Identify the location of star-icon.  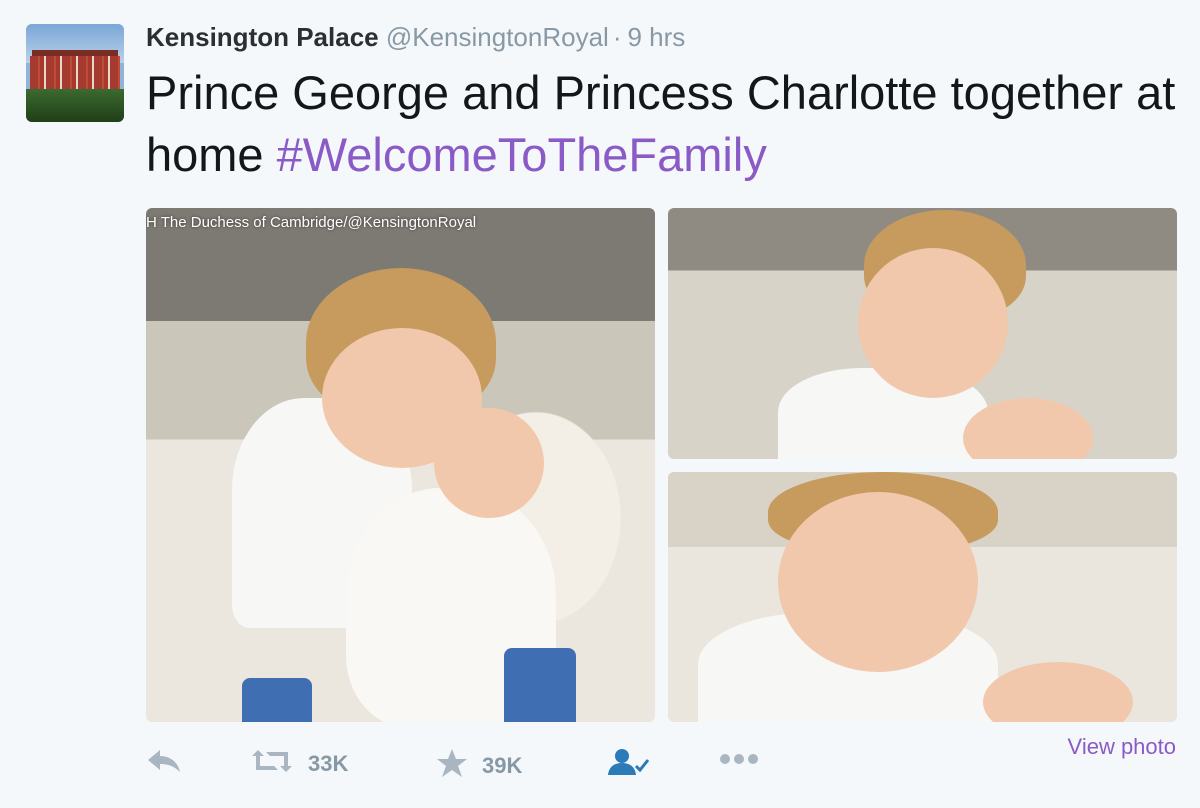
(452, 765).